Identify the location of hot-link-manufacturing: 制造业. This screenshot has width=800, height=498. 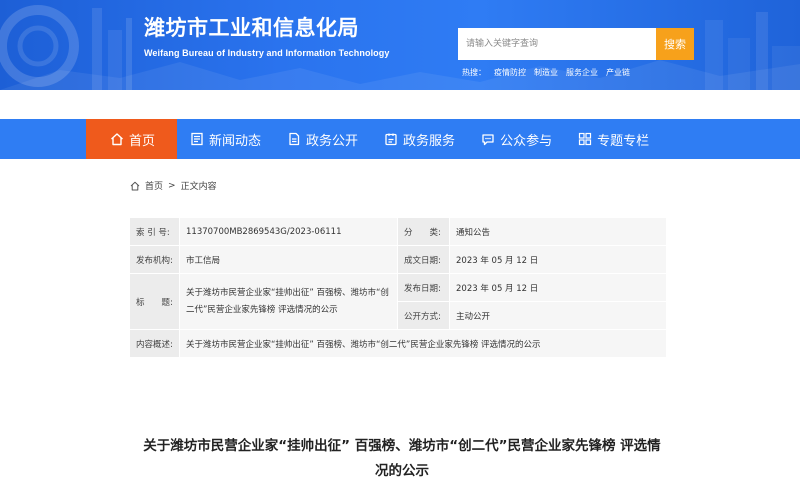
(546, 72).